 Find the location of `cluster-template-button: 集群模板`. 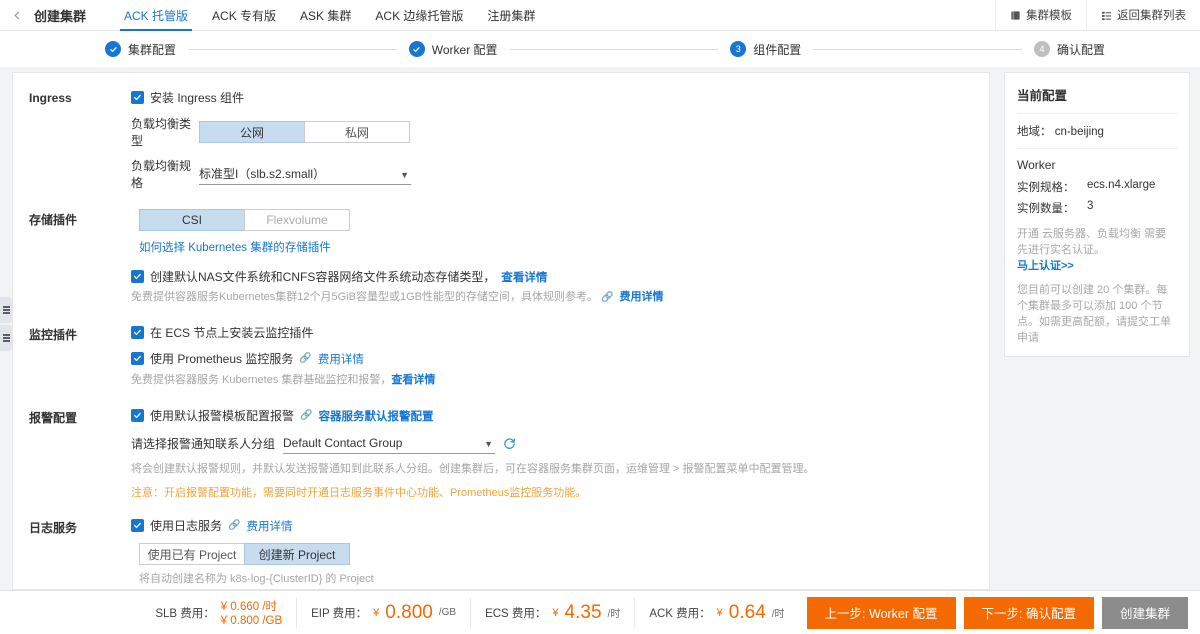

cluster-template-button: 集群模板 is located at coordinates (1040, 15).